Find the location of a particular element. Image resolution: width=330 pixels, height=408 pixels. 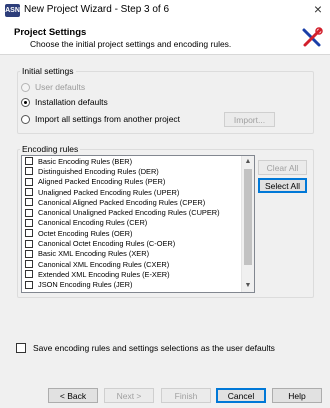

list-item-label: Canonical Encoding Rules (CER) is located at coordinates (93, 223).